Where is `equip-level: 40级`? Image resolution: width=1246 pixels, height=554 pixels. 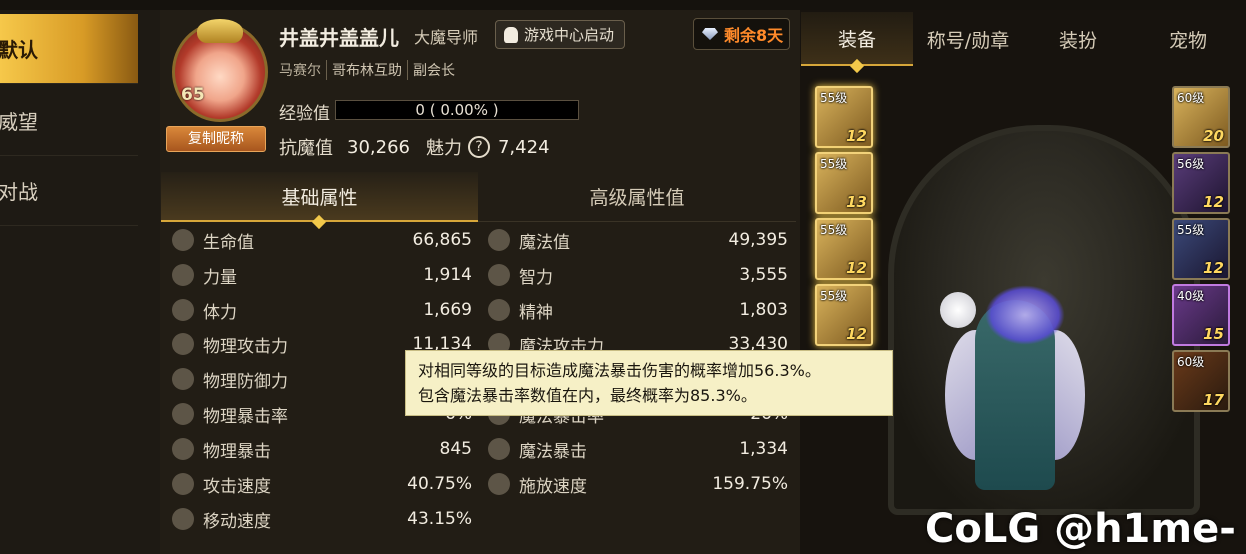 equip-level: 40级 is located at coordinates (1191, 296).